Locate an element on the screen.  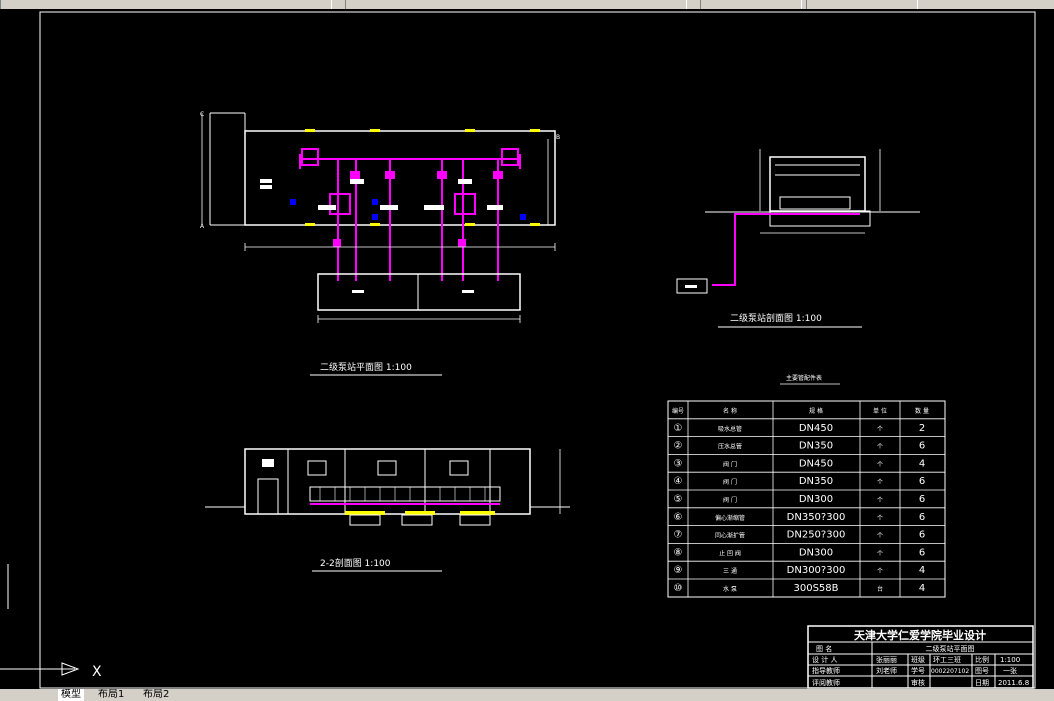
table-cell-spec: DN350?300 is located at coordinates (816, 517).